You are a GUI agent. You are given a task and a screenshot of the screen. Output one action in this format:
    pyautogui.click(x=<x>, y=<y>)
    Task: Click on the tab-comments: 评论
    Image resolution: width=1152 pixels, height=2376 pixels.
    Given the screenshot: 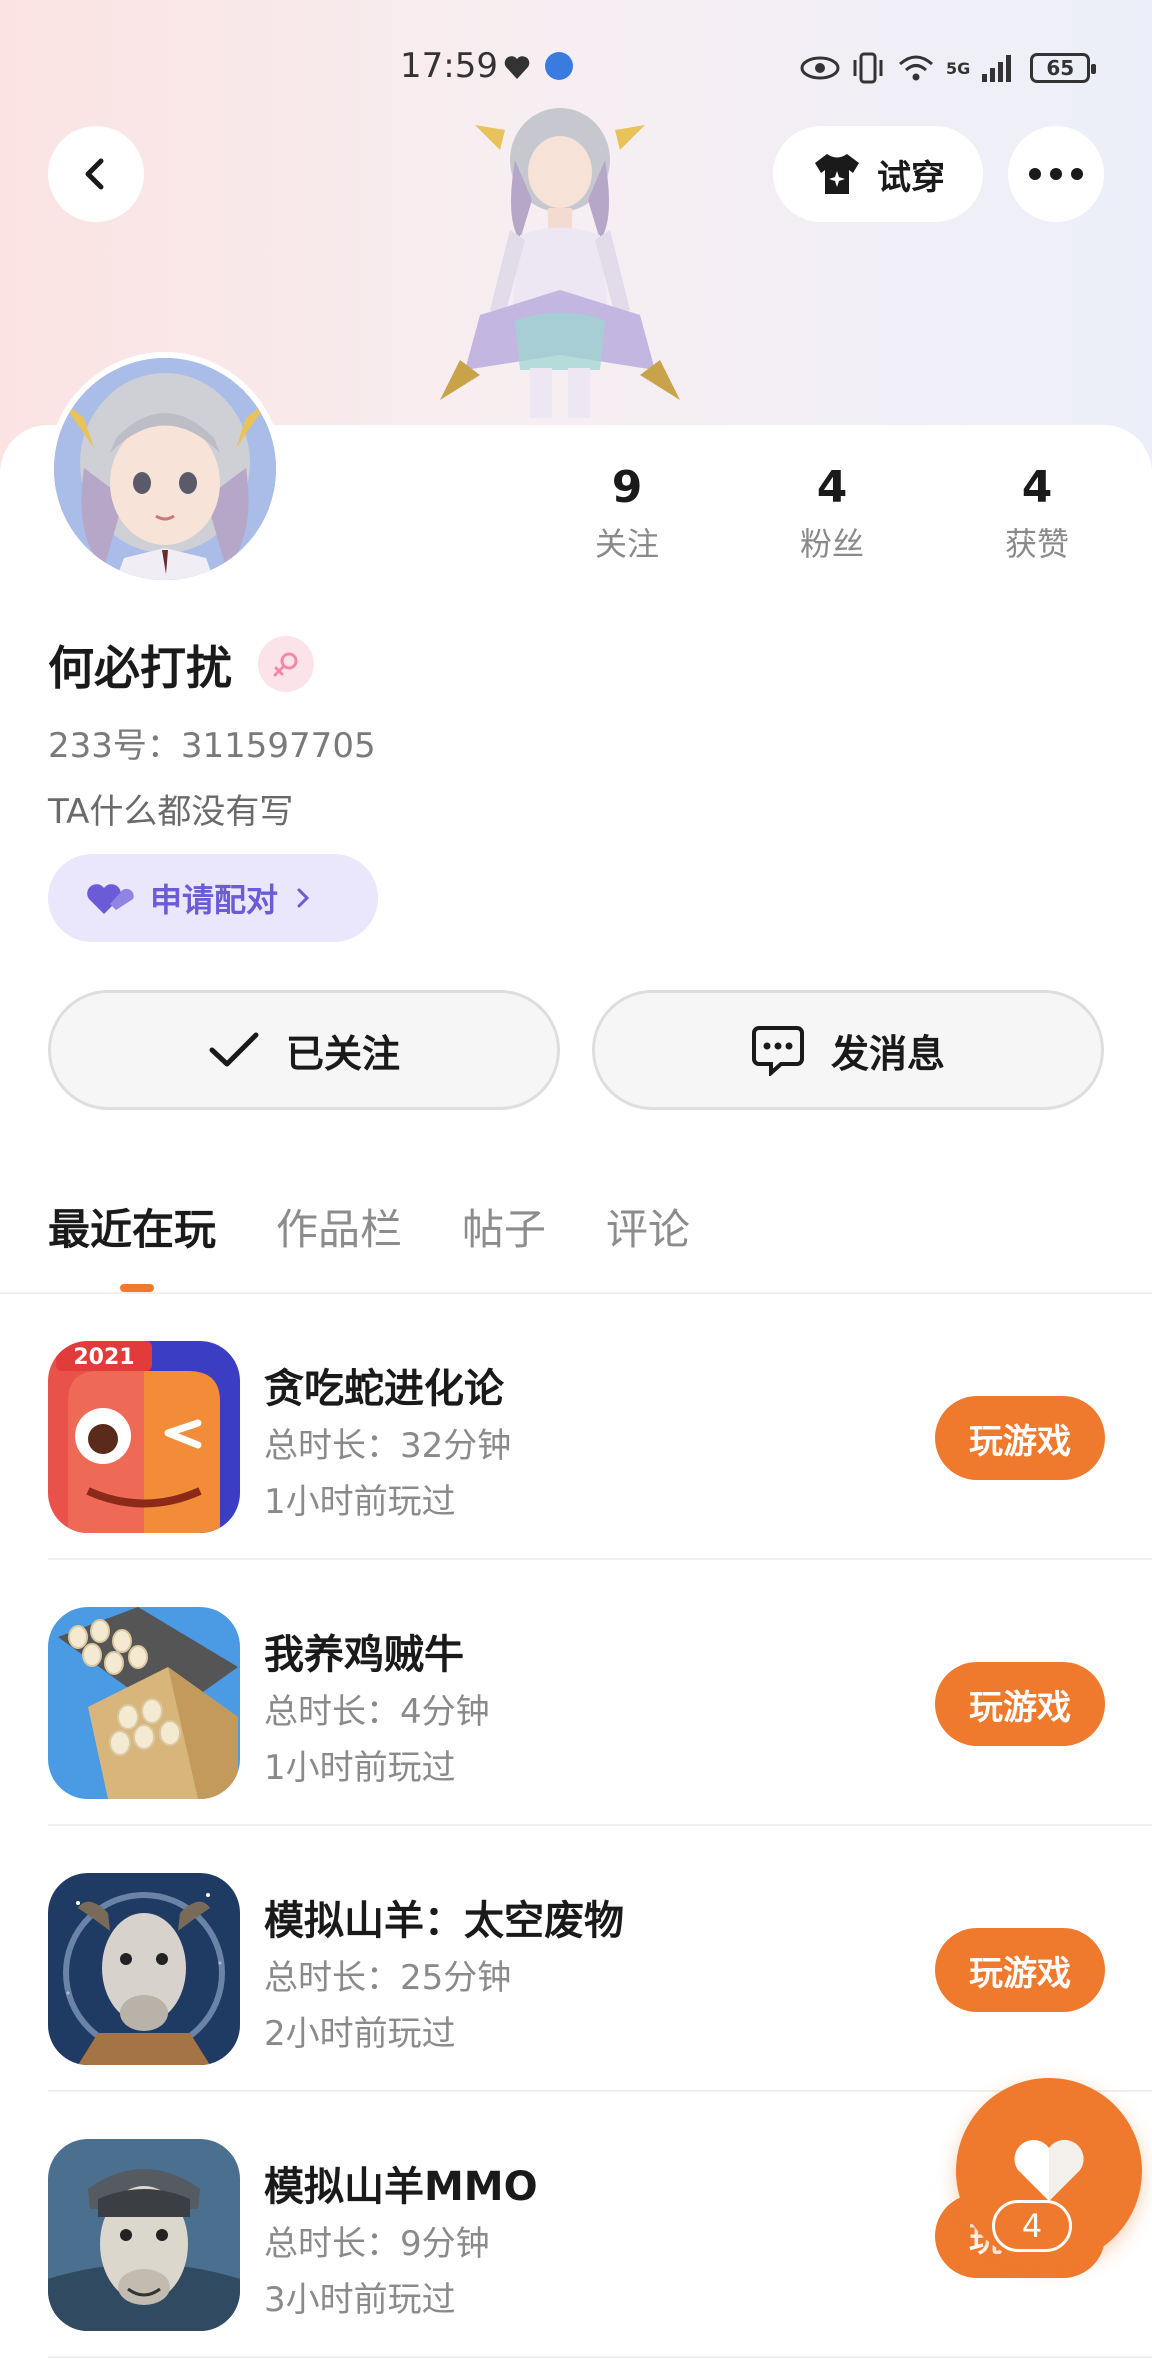 What is the action you would take?
    pyautogui.click(x=648, y=1231)
    